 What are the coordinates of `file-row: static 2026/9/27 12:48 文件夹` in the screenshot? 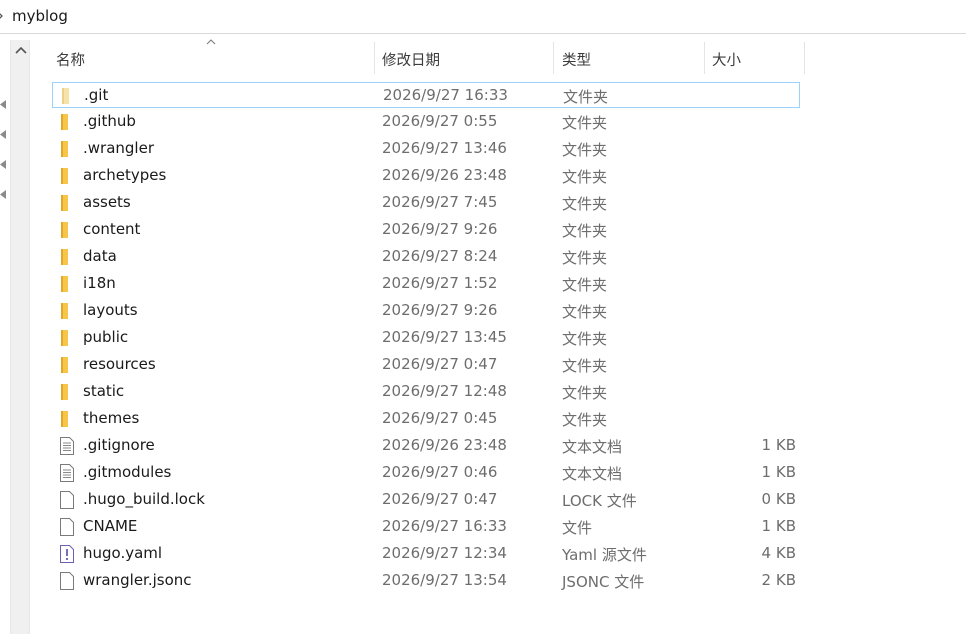 It's located at (426, 392).